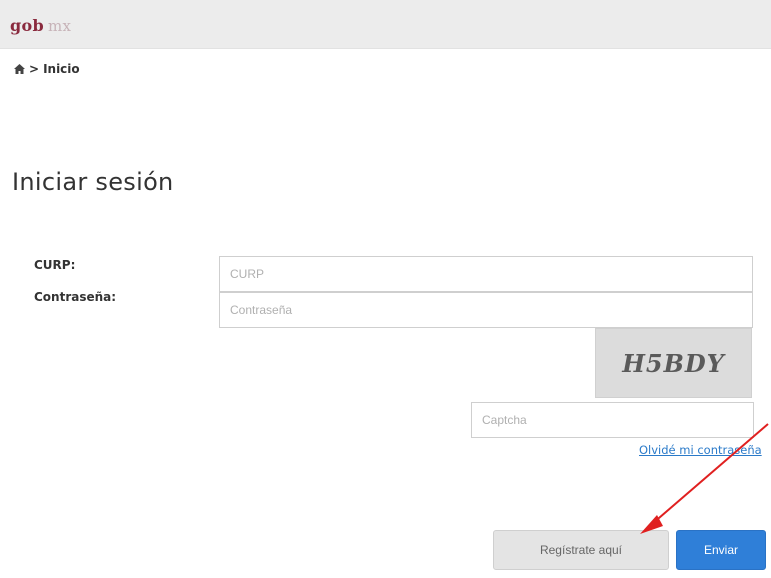  I want to click on logo-main-text: gob, so click(27, 25).